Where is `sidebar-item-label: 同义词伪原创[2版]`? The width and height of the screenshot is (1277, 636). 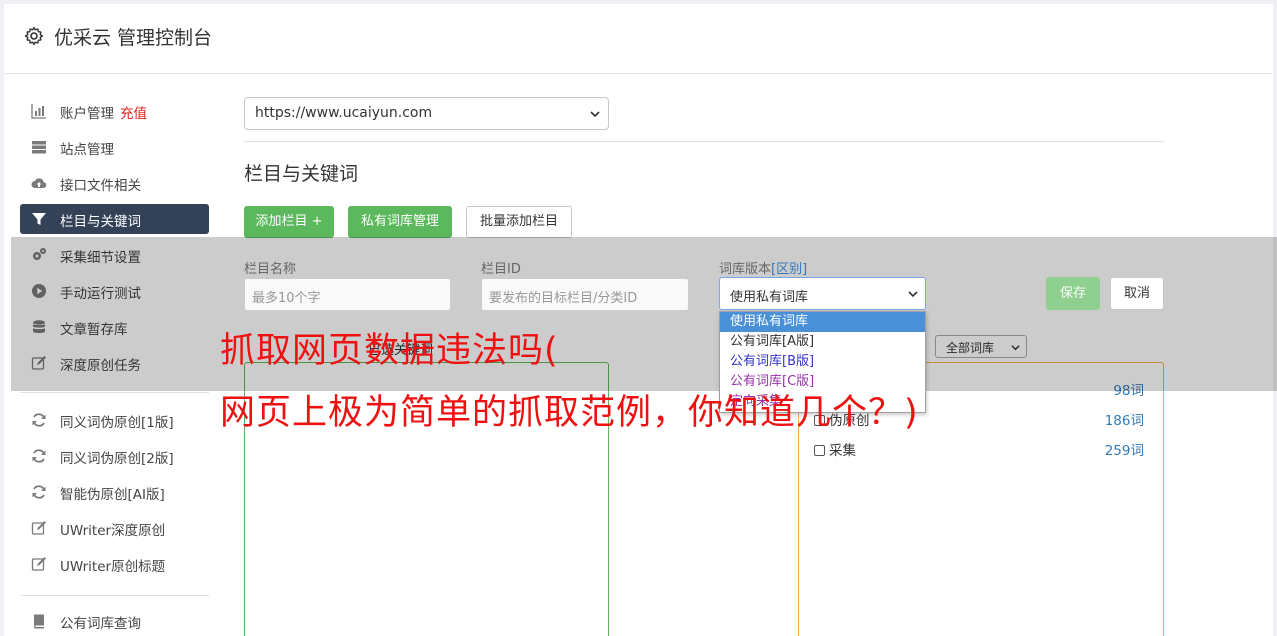
sidebar-item-label: 同义词伪原创[2版] is located at coordinates (117, 459).